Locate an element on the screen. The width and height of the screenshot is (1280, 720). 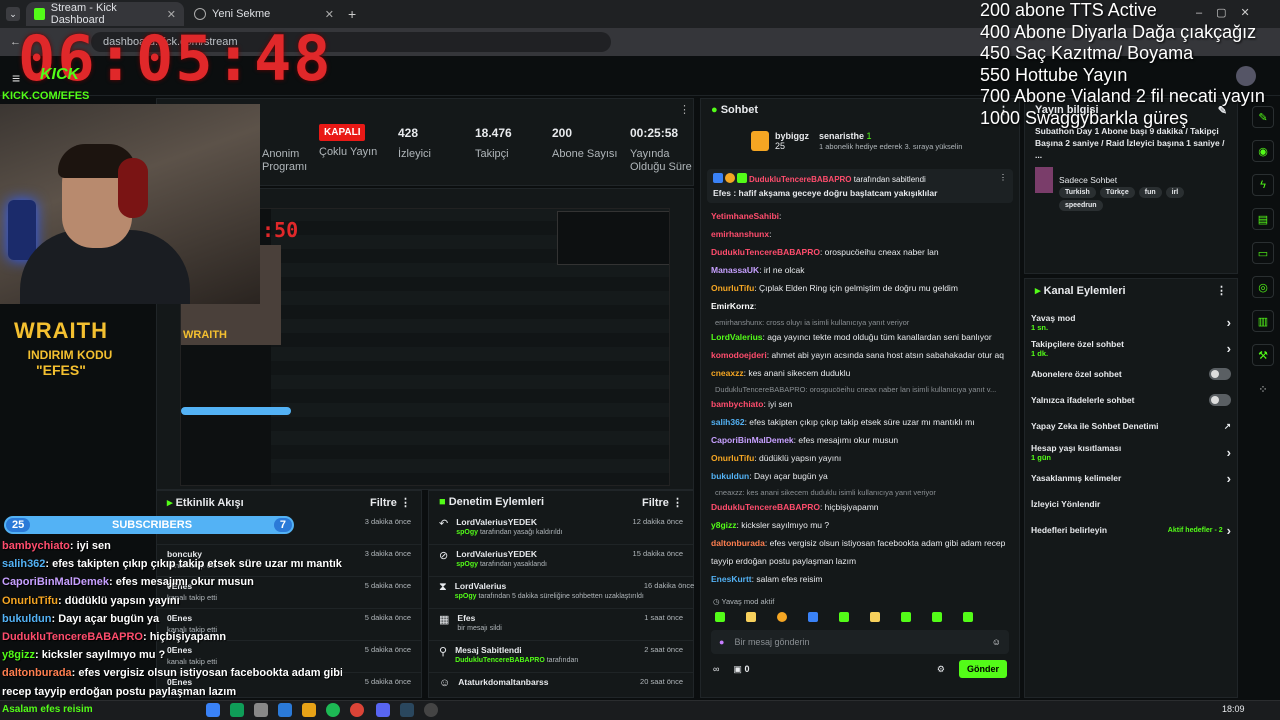
channel-action-row: Yapay Zeka ile Sohbet Denetimi ↗ is located at coordinates (1131, 426).